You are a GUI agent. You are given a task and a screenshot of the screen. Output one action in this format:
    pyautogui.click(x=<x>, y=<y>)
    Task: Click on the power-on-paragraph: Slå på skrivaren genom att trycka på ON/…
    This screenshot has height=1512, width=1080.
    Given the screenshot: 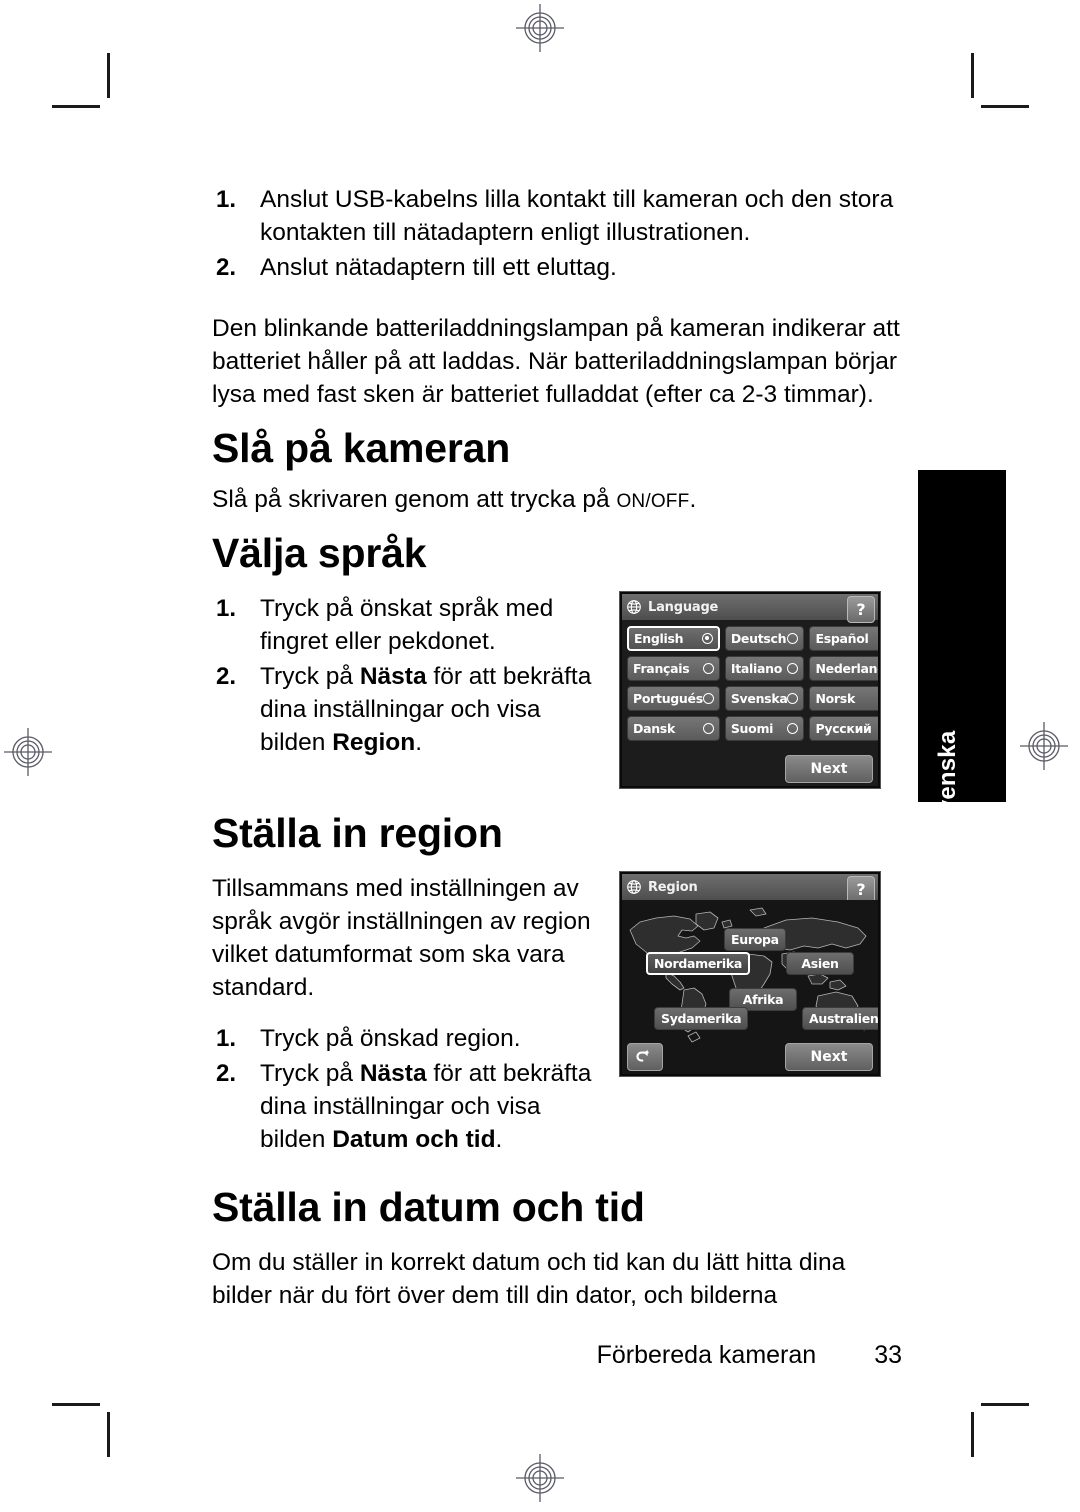 What is the action you would take?
    pyautogui.click(x=557, y=500)
    